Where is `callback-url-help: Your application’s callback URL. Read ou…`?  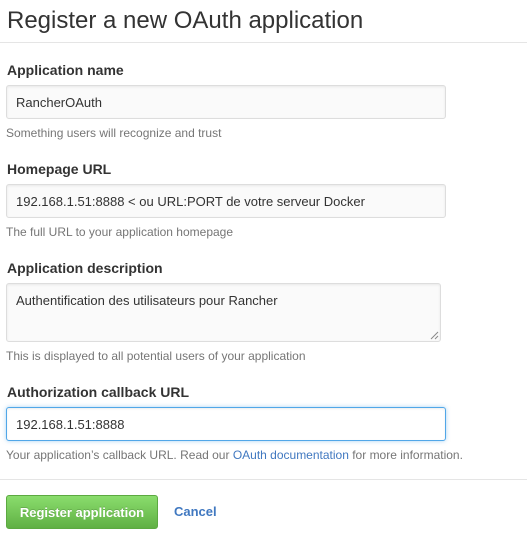 callback-url-help: Your application’s callback URL. Read ou… is located at coordinates (234, 455).